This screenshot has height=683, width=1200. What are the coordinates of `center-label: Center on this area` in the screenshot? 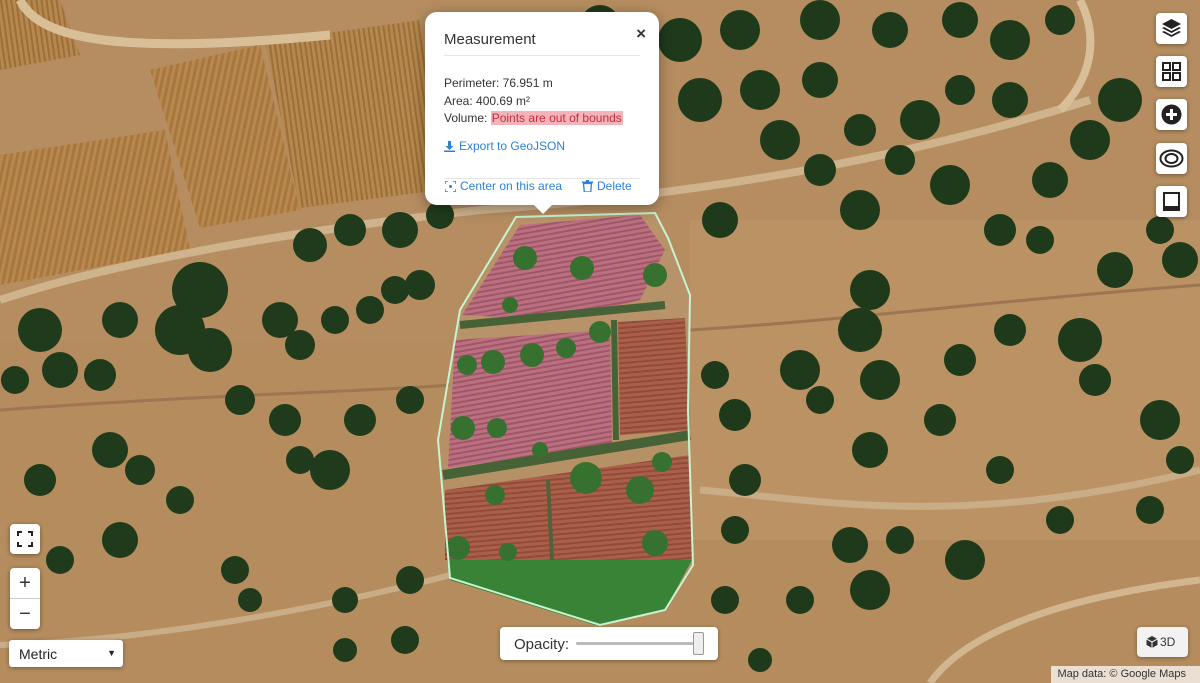 It's located at (511, 186).